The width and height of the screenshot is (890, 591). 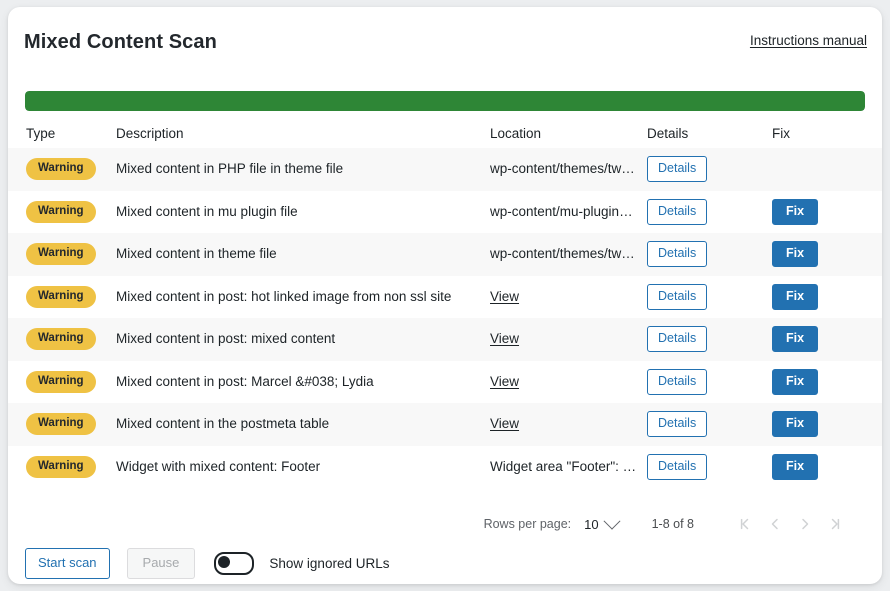 What do you see at coordinates (445, 563) in the screenshot?
I see `footer-controls: Start scan Pause Show ignored URLs` at bounding box center [445, 563].